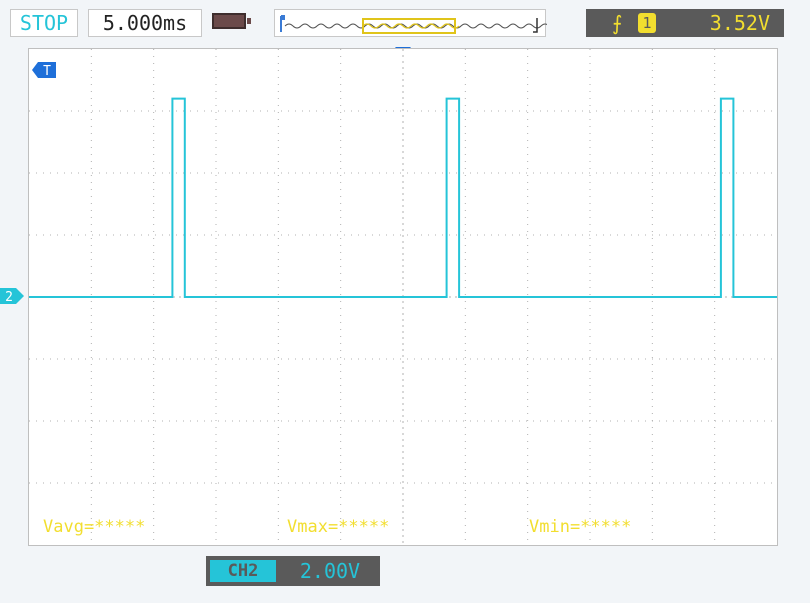 This screenshot has height=603, width=810. I want to click on measurement-vmin: Vmin=*****, so click(580, 527).